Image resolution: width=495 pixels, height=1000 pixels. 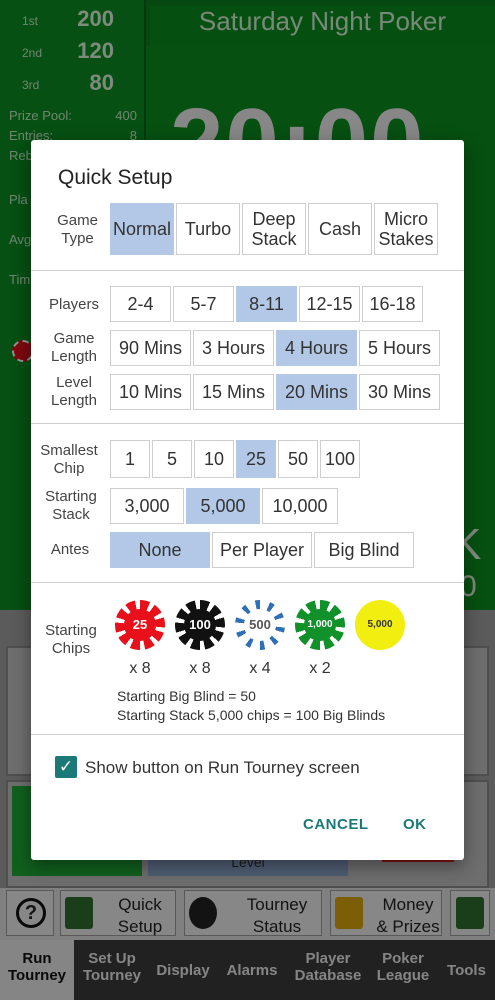 I want to click on game-type-turbo: Turbo, so click(x=208, y=229).